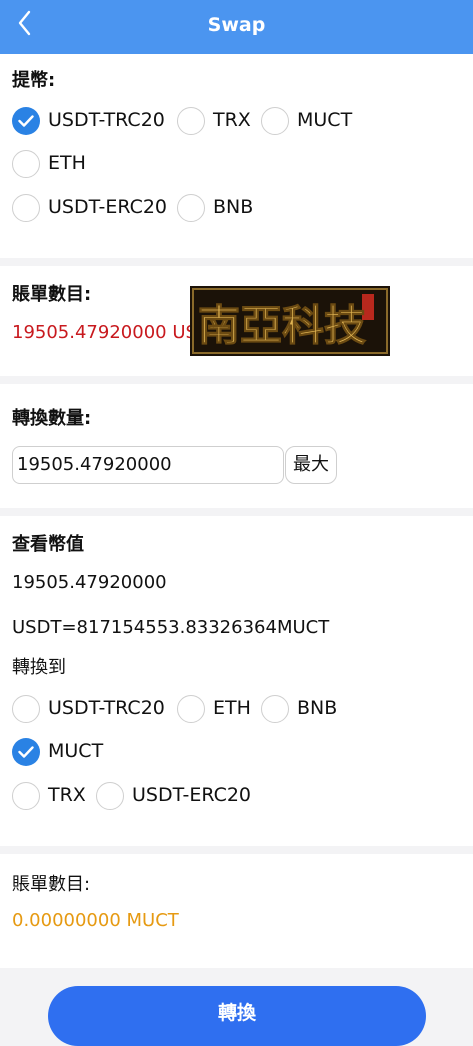 Image resolution: width=473 pixels, height=1046 pixels. I want to click on convert-quantity-section: 轉換數量: 19505.47920000 最大, so click(236, 446).